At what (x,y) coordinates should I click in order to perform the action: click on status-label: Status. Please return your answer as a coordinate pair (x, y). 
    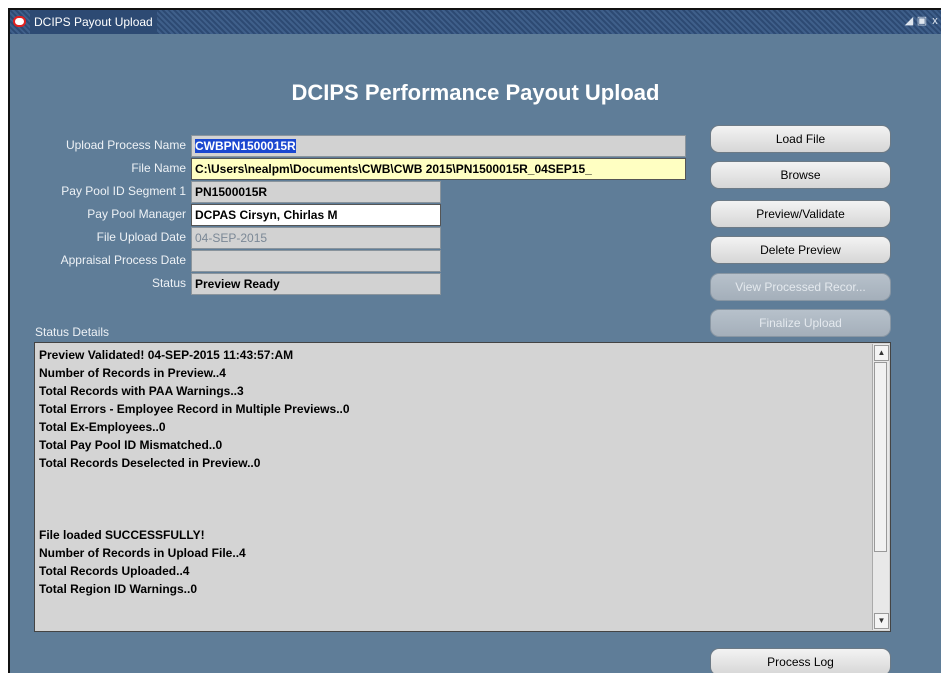
    Looking at the image, I should click on (168, 283).